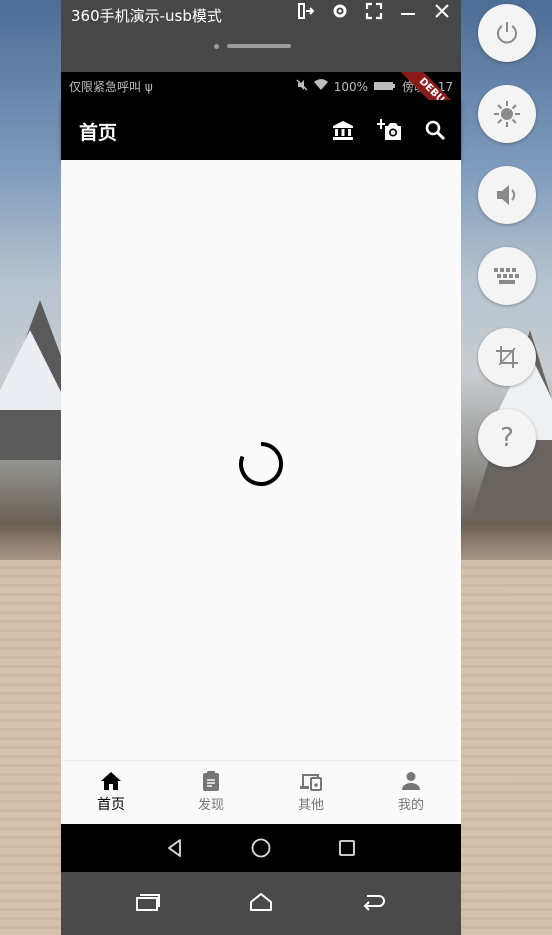 This screenshot has height=935, width=552. I want to click on status-carrier-text: 仅限紧急呼叫 ψ, so click(111, 87).